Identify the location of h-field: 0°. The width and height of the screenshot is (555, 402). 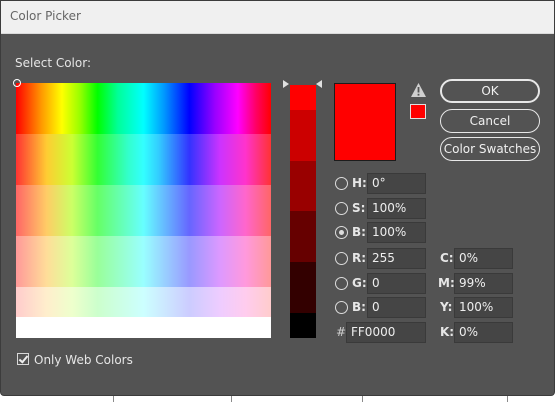
(396, 183).